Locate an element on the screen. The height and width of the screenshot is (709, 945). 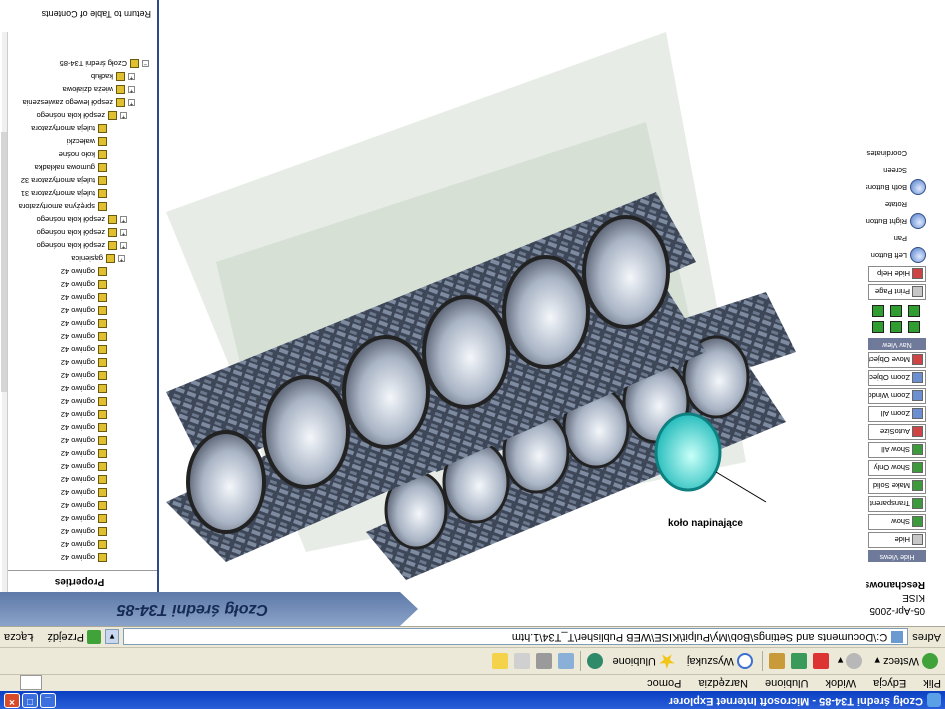
close-button: × is located at coordinates (12, 700).